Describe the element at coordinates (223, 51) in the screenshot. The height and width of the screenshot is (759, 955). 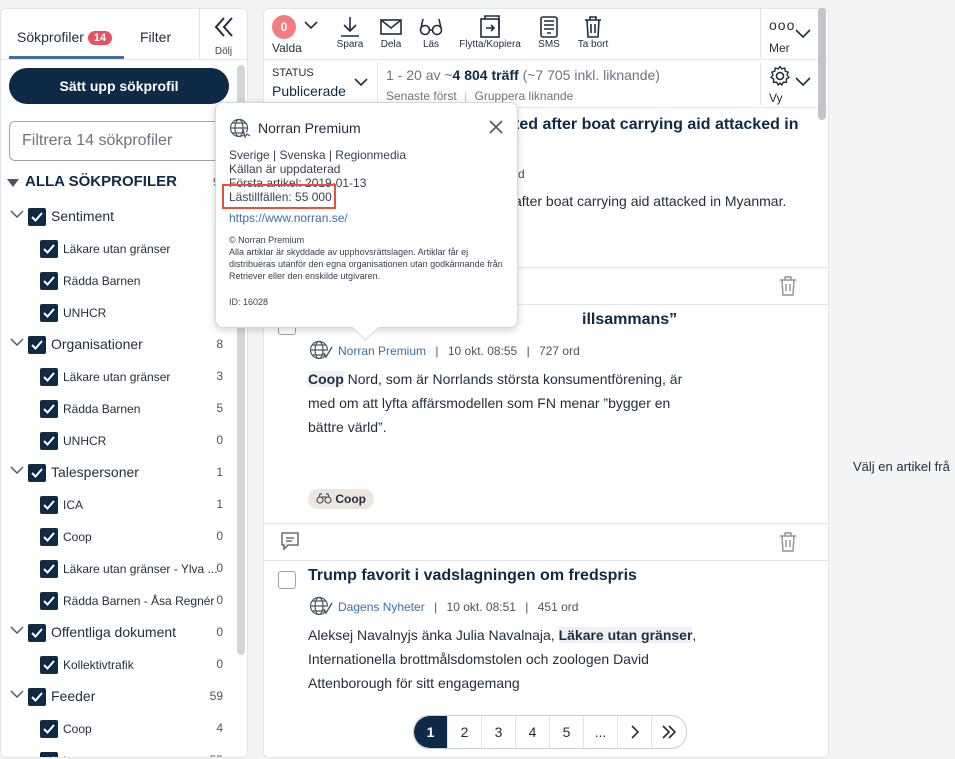
I see `collapse-label: Dölj` at that location.